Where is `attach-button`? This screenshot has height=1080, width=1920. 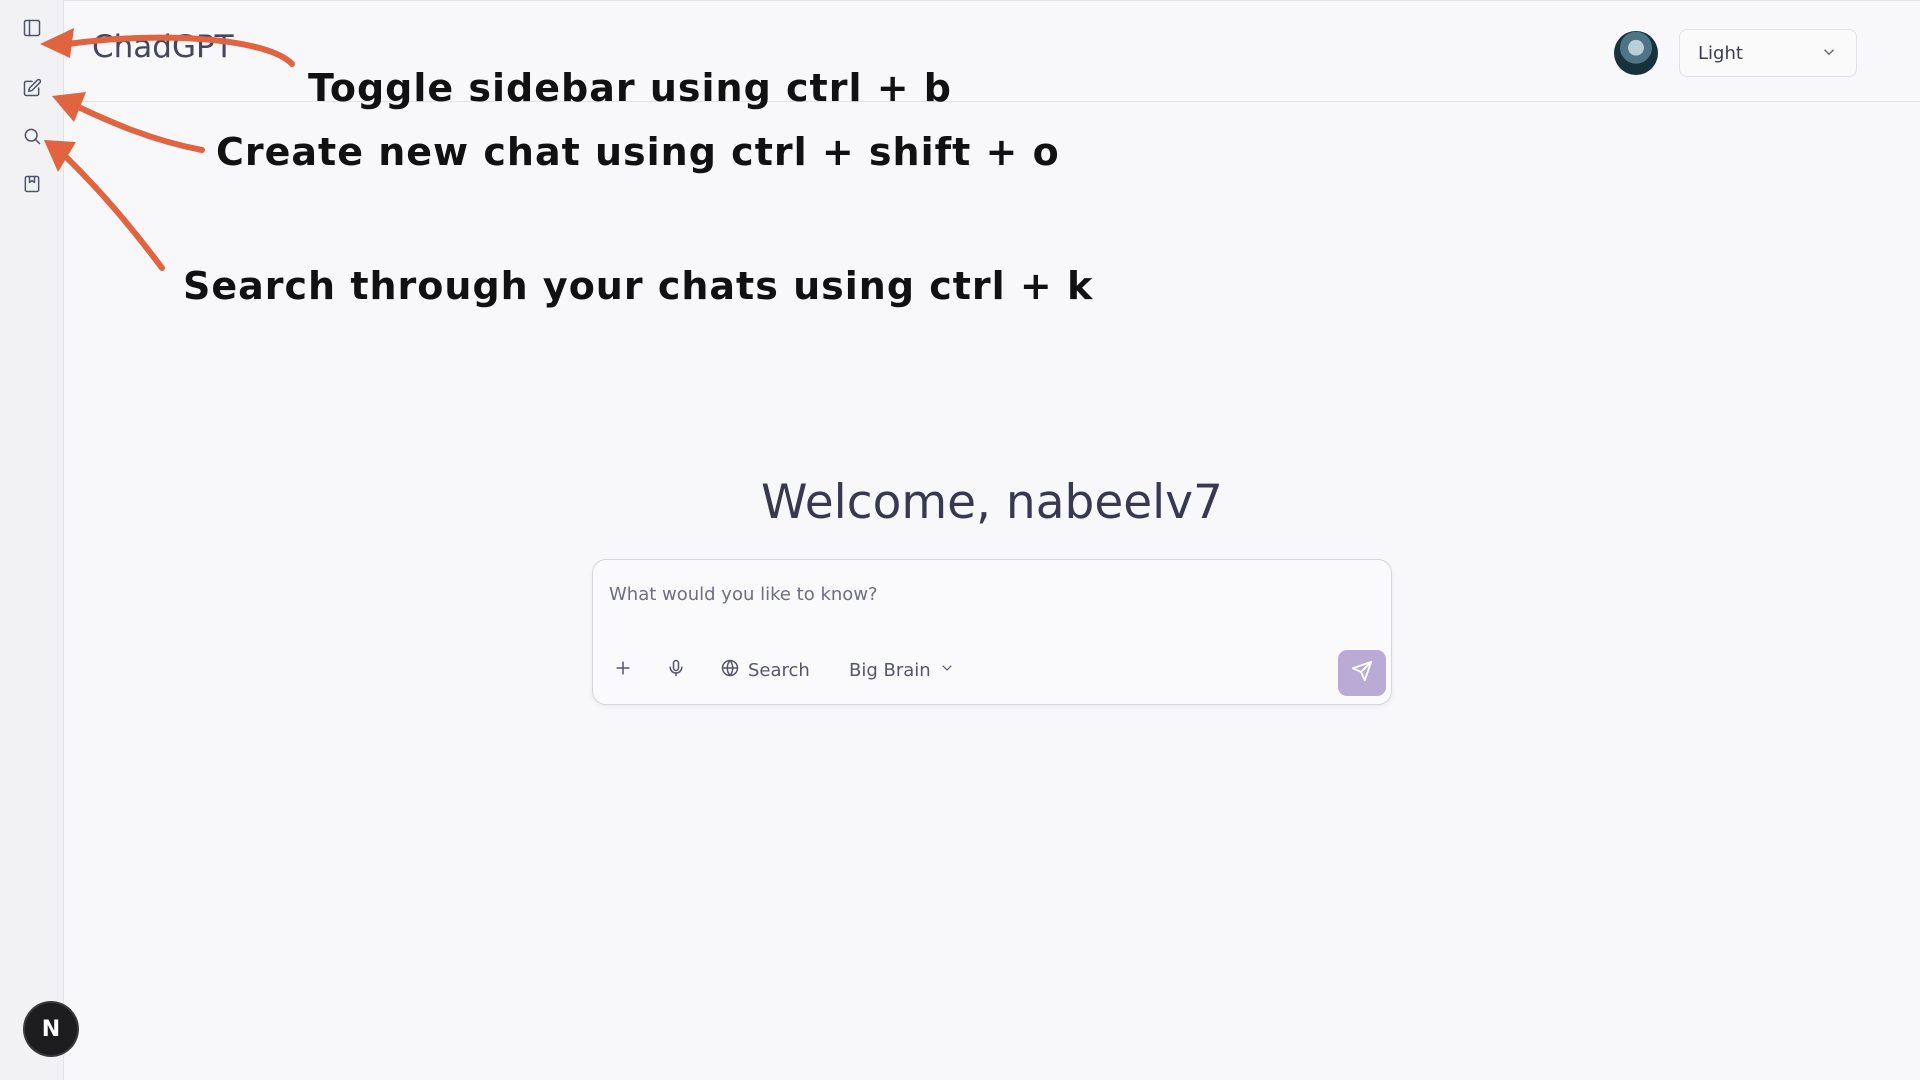
attach-button is located at coordinates (623, 670).